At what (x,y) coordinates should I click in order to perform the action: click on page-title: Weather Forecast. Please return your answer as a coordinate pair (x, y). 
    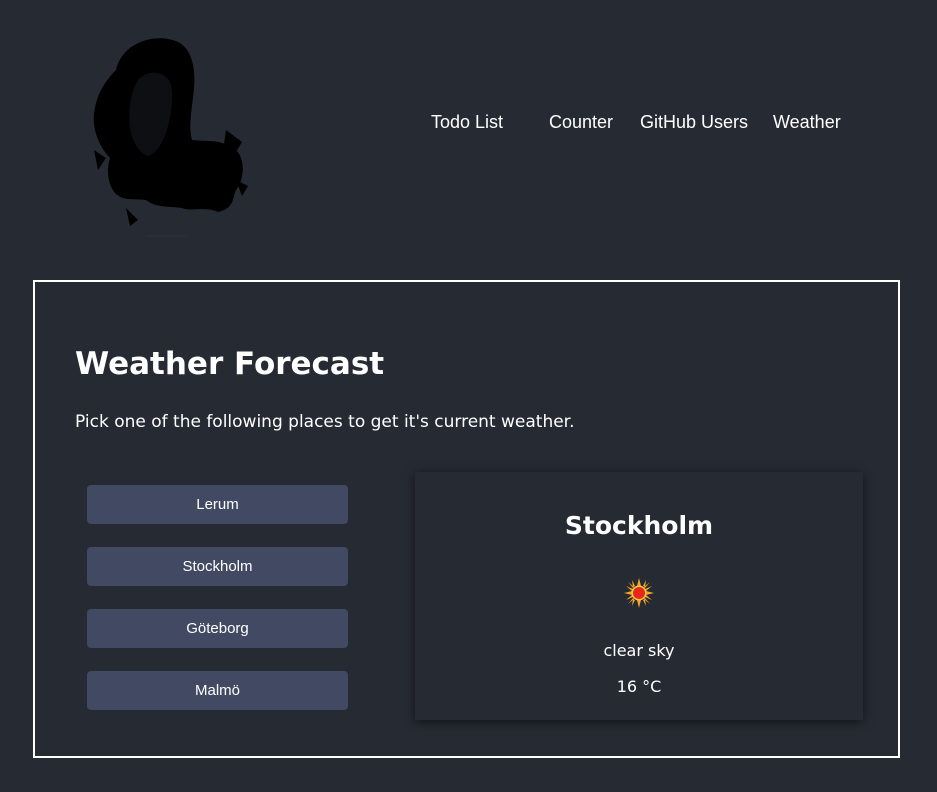
    Looking at the image, I should click on (230, 364).